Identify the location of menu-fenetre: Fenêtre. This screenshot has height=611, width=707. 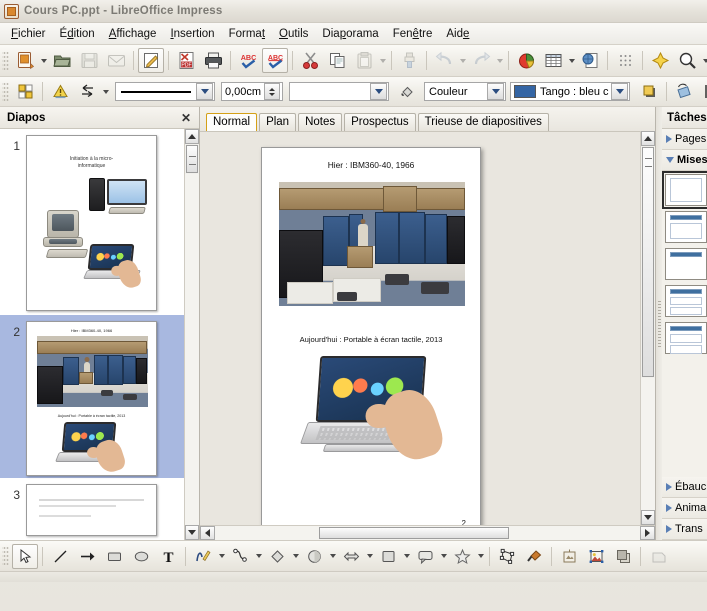
(413, 34).